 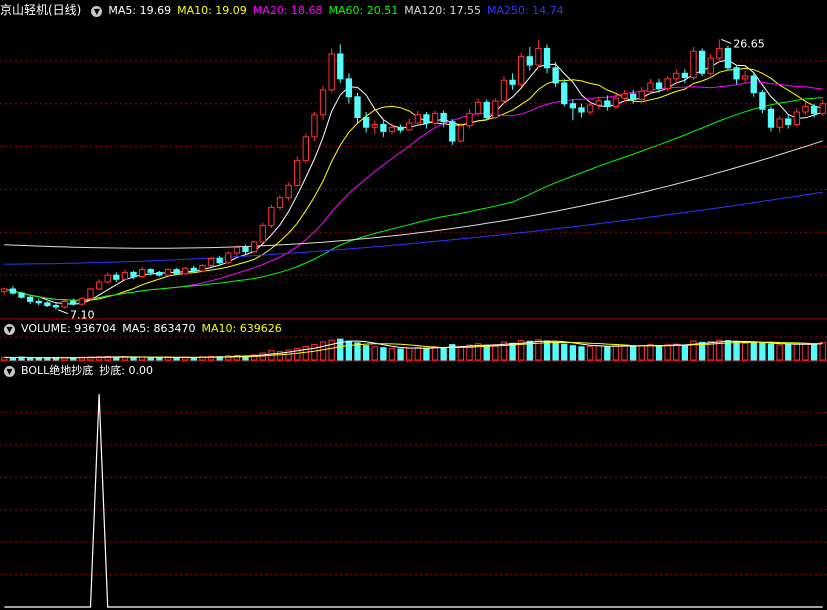 What do you see at coordinates (9, 329) in the screenshot?
I see `chevron-down-icon: ▼` at bounding box center [9, 329].